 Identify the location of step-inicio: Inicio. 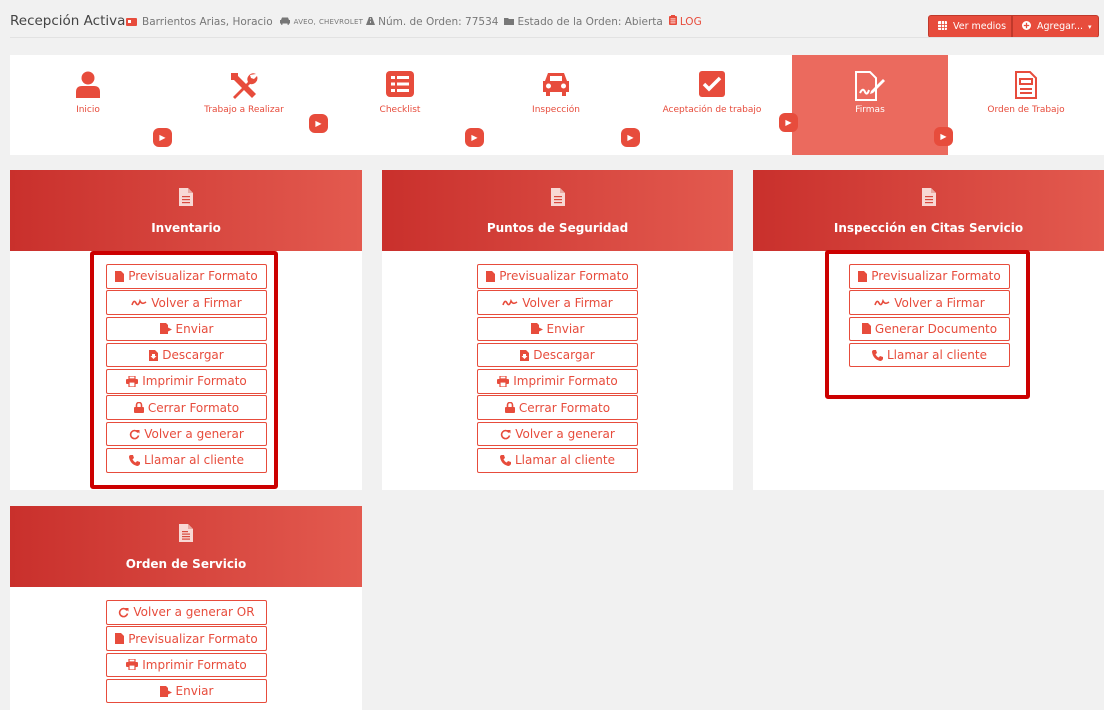
(88, 105).